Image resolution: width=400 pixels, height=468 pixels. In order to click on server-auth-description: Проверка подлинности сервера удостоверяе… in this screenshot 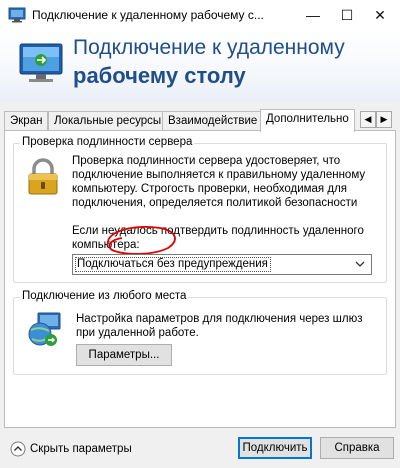, I will do `click(219, 182)`.